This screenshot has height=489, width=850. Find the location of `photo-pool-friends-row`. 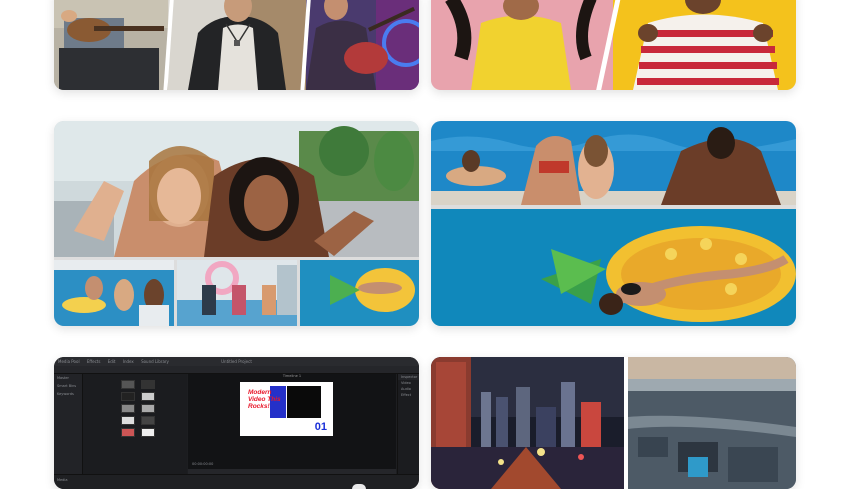

photo-pool-friends-row is located at coordinates (613, 163).